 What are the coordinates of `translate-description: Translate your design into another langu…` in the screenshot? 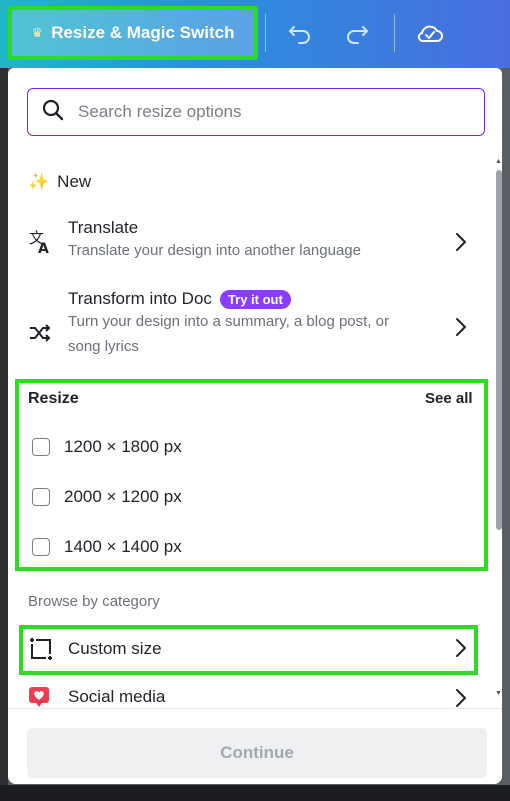 It's located at (214, 250).